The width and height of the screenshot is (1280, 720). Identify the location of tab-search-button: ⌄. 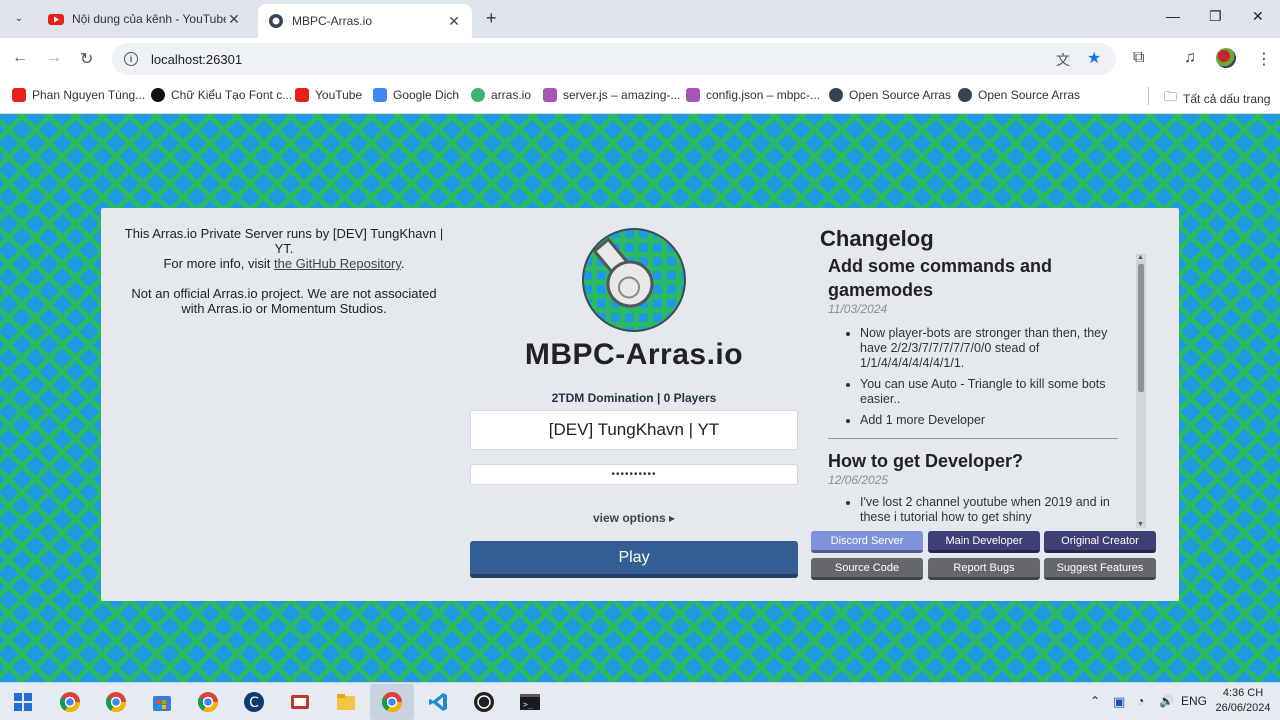
(19, 18).